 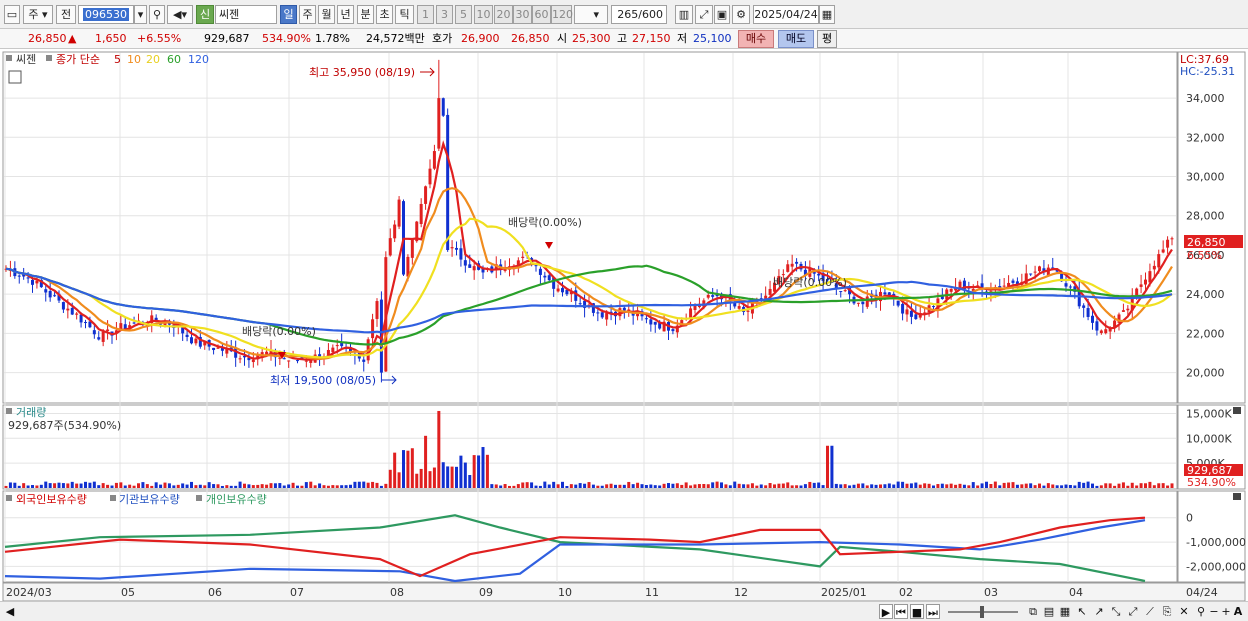 What do you see at coordinates (684, 14) in the screenshot?
I see `candle-type-icon: ▥` at bounding box center [684, 14].